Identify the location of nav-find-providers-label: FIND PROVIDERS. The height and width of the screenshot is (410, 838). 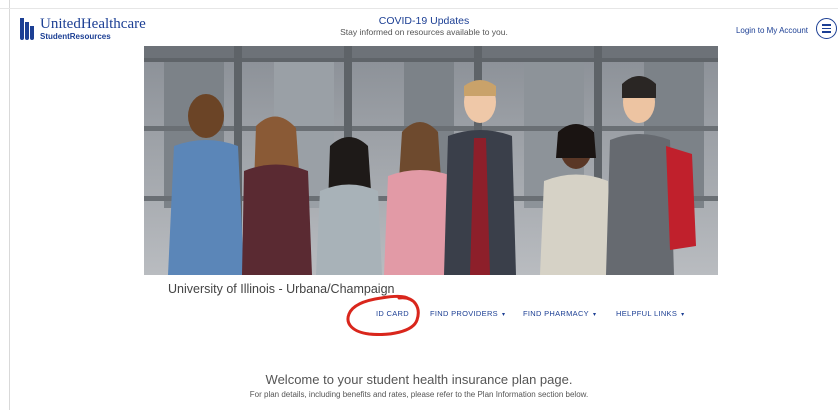
(464, 313).